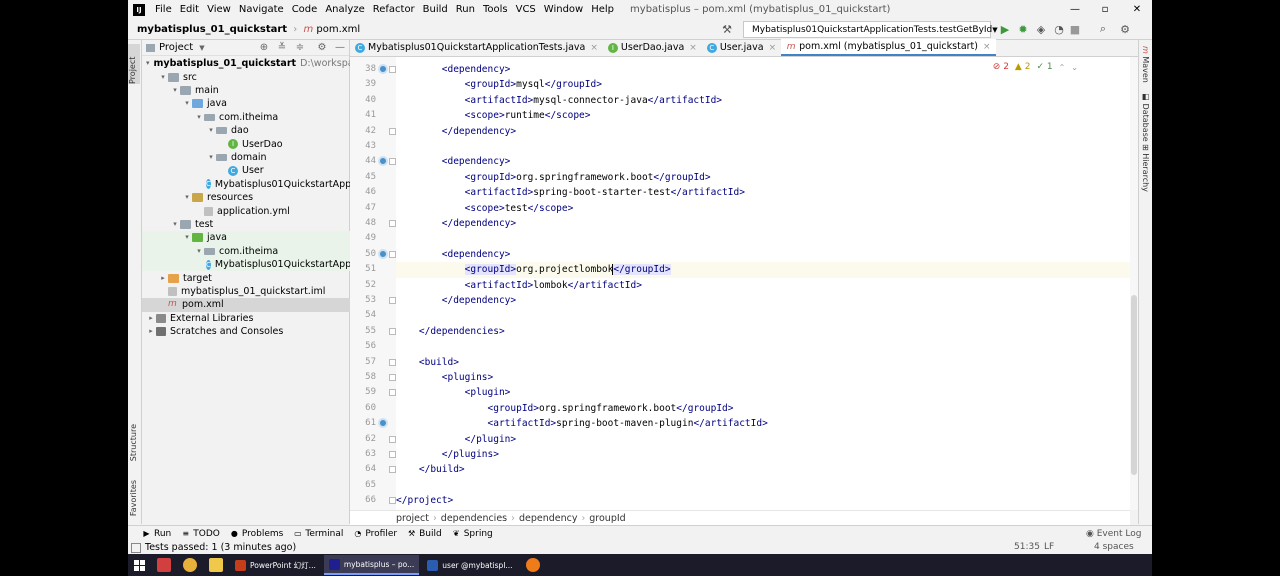  Describe the element at coordinates (246, 318) in the screenshot. I see `tree-item: ▸ External Libraries` at that location.